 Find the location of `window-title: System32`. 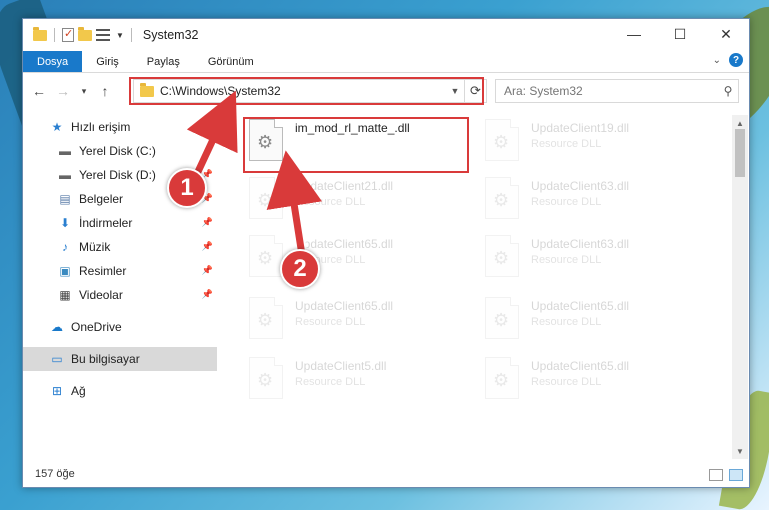

window-title: System32 is located at coordinates (170, 35).